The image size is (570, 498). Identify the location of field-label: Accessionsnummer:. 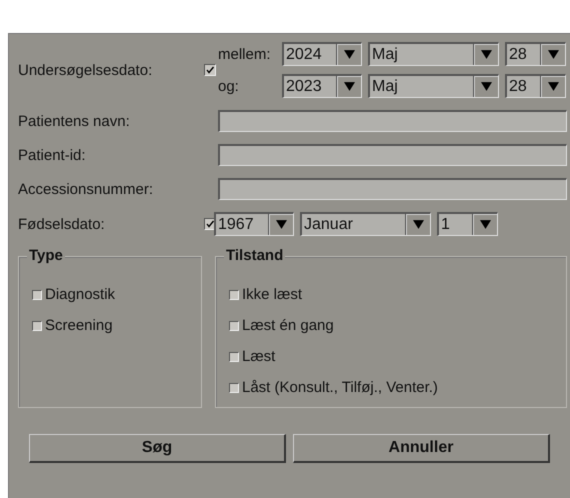
(86, 189).